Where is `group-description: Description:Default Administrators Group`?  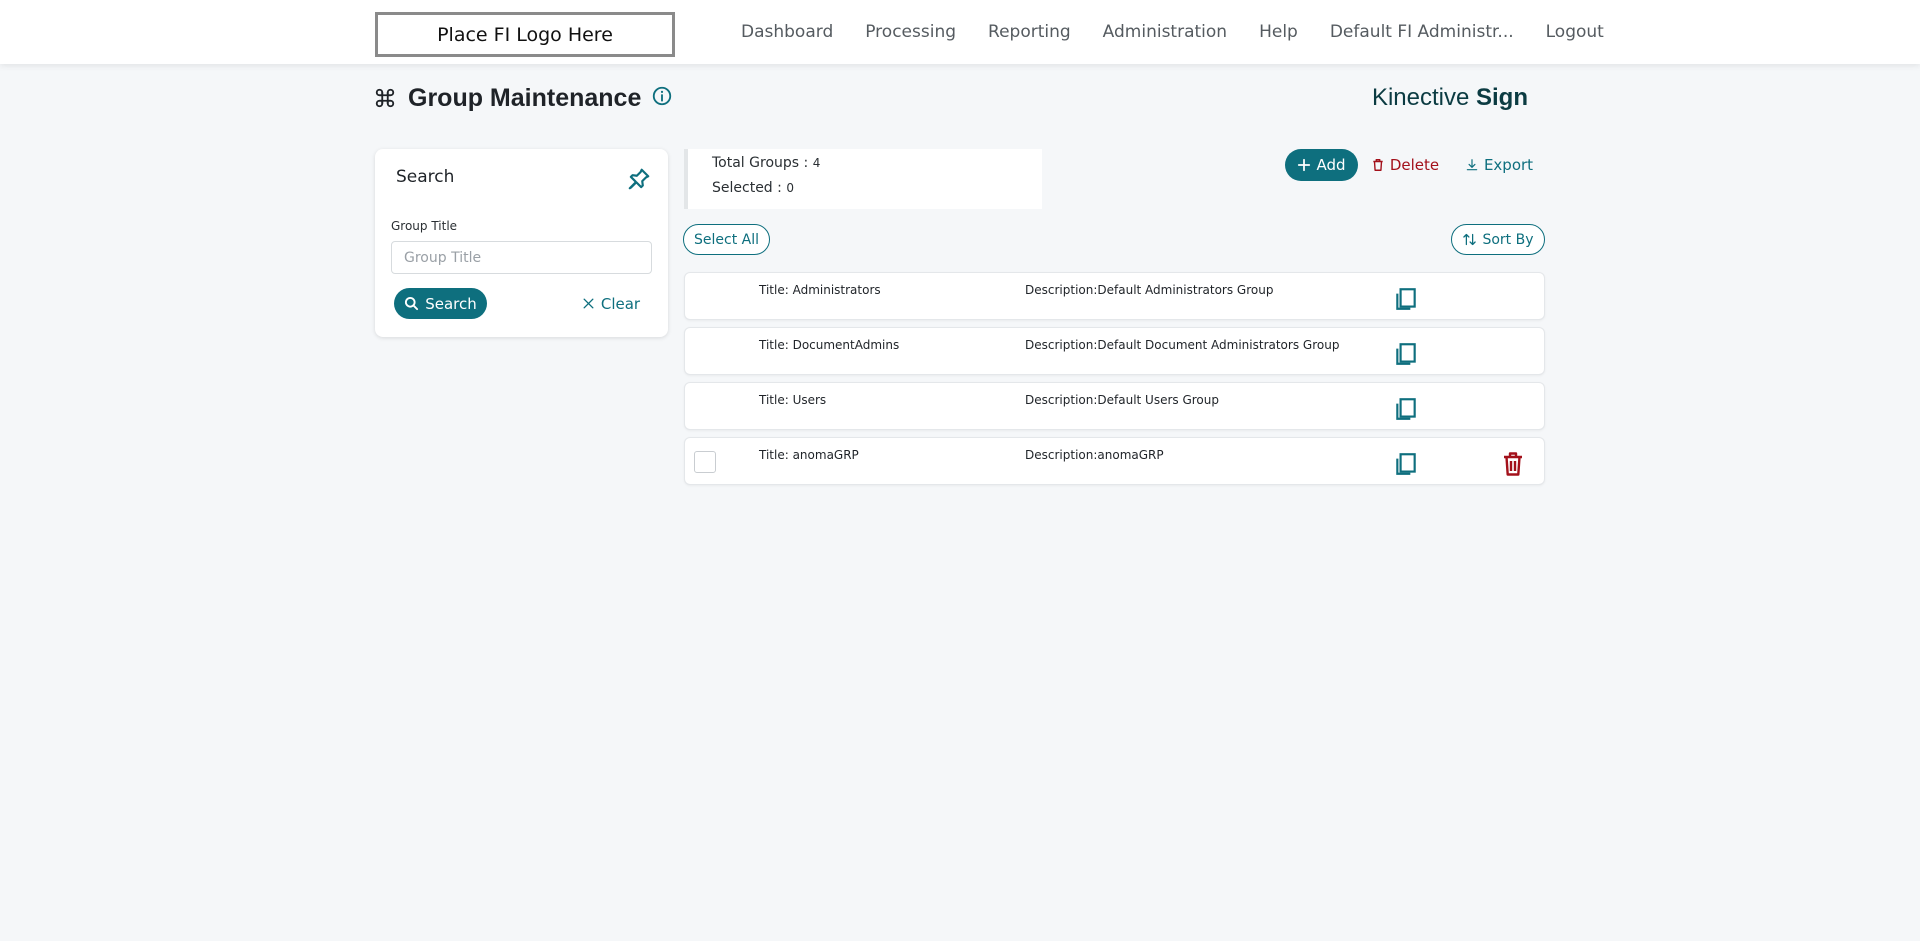
group-description: Description:Default Administrators Group is located at coordinates (1149, 290).